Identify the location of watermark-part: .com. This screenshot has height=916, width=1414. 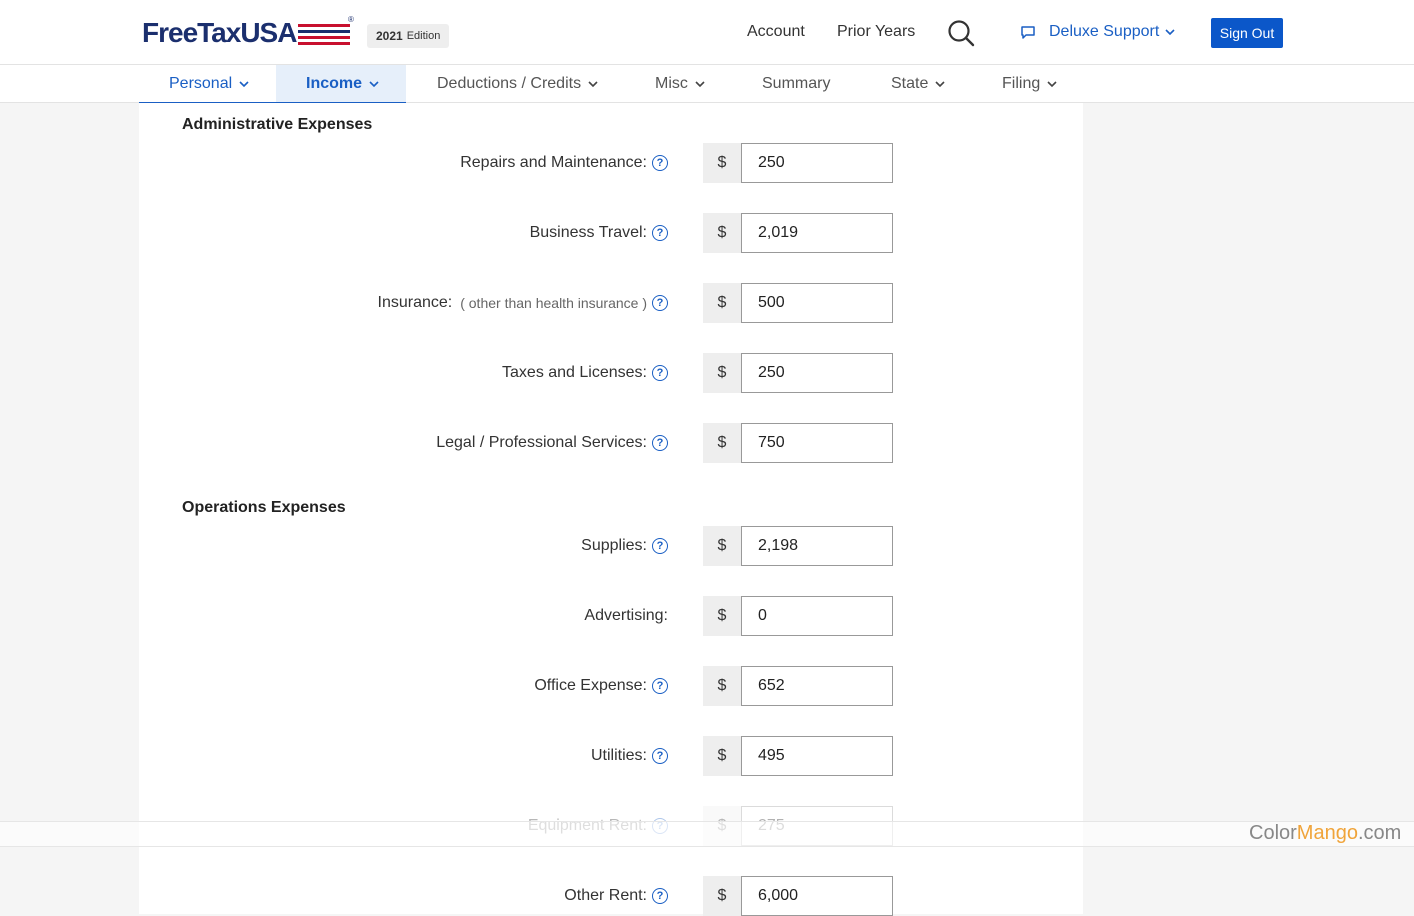
(1379, 833).